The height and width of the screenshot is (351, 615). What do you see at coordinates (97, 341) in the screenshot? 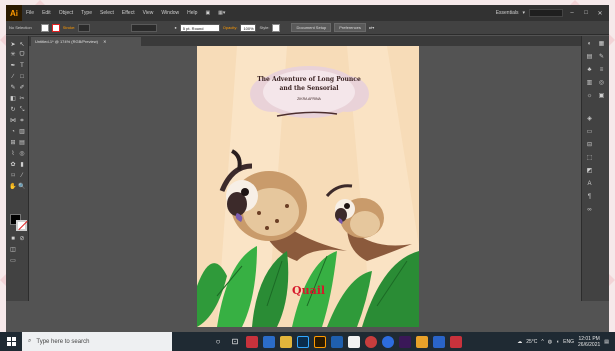
I see `taskbar-search: ⌕ Type here to search` at bounding box center [97, 341].